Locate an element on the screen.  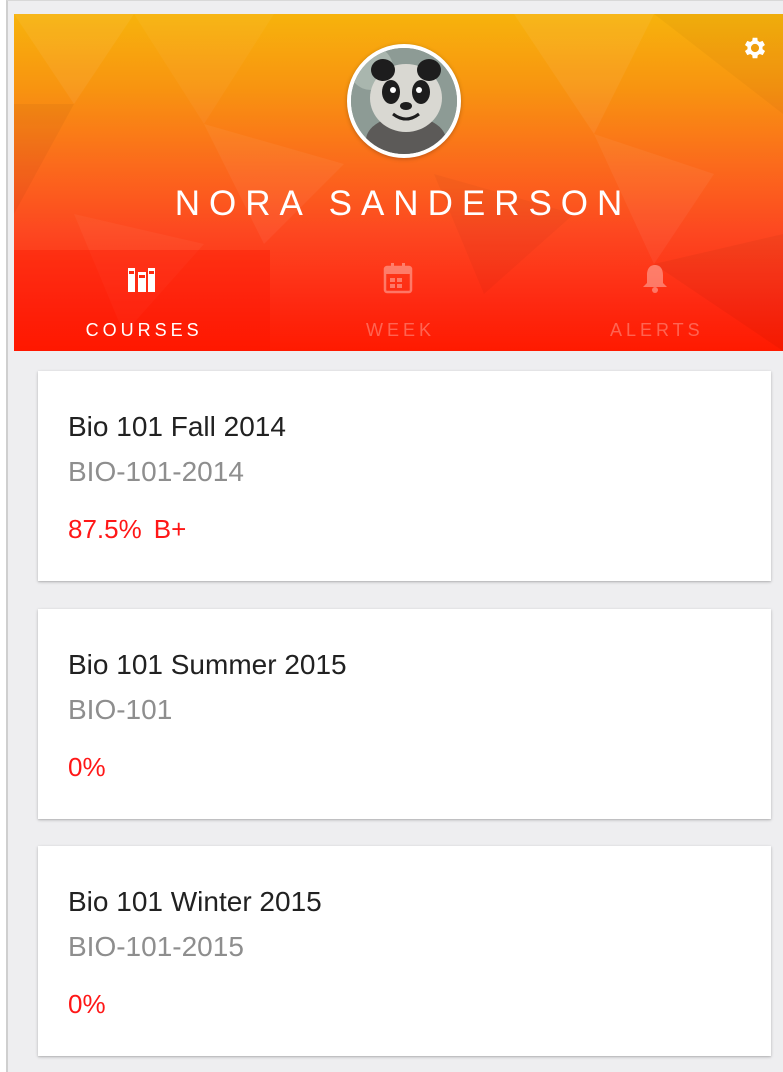
course-code: BIO-101-2014 is located at coordinates (156, 471).